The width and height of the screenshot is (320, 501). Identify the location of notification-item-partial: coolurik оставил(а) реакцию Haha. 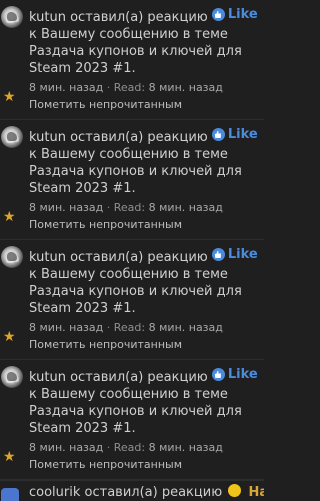
(132, 490).